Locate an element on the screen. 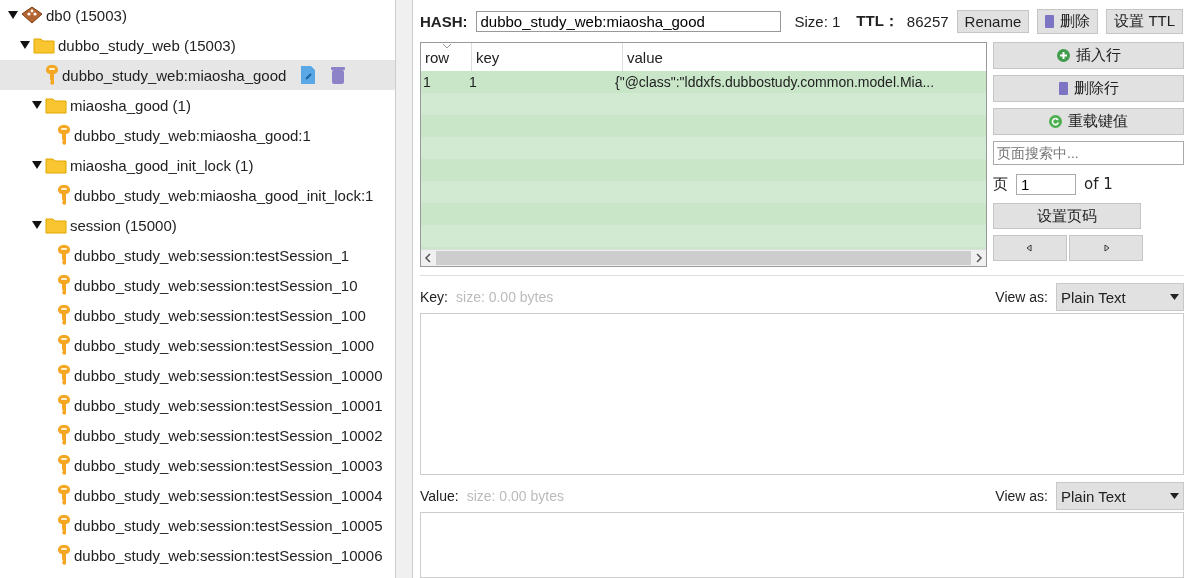 The height and width of the screenshot is (578, 1184). tree-item-label: dubbo_study_web:miaosha_good_init_lock:1 is located at coordinates (224, 195).